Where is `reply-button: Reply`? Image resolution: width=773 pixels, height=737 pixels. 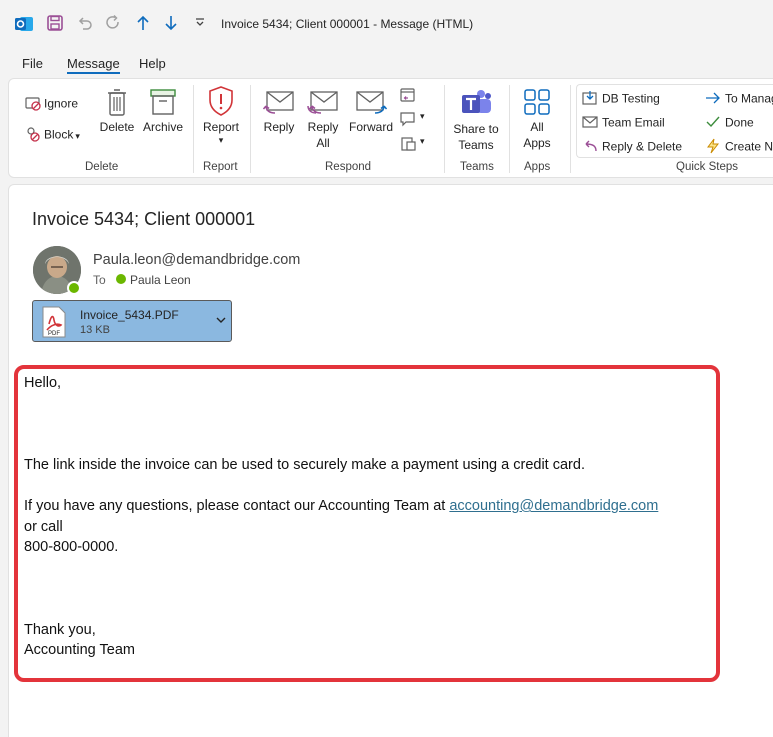
reply-button: Reply is located at coordinates (279, 112).